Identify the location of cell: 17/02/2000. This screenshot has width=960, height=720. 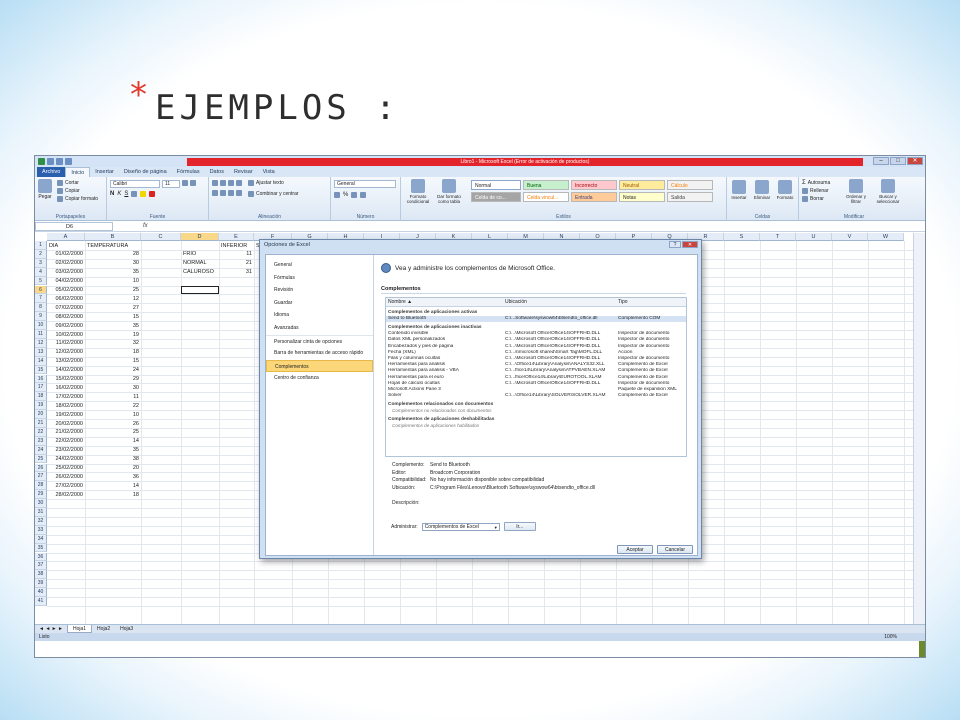
(66, 397).